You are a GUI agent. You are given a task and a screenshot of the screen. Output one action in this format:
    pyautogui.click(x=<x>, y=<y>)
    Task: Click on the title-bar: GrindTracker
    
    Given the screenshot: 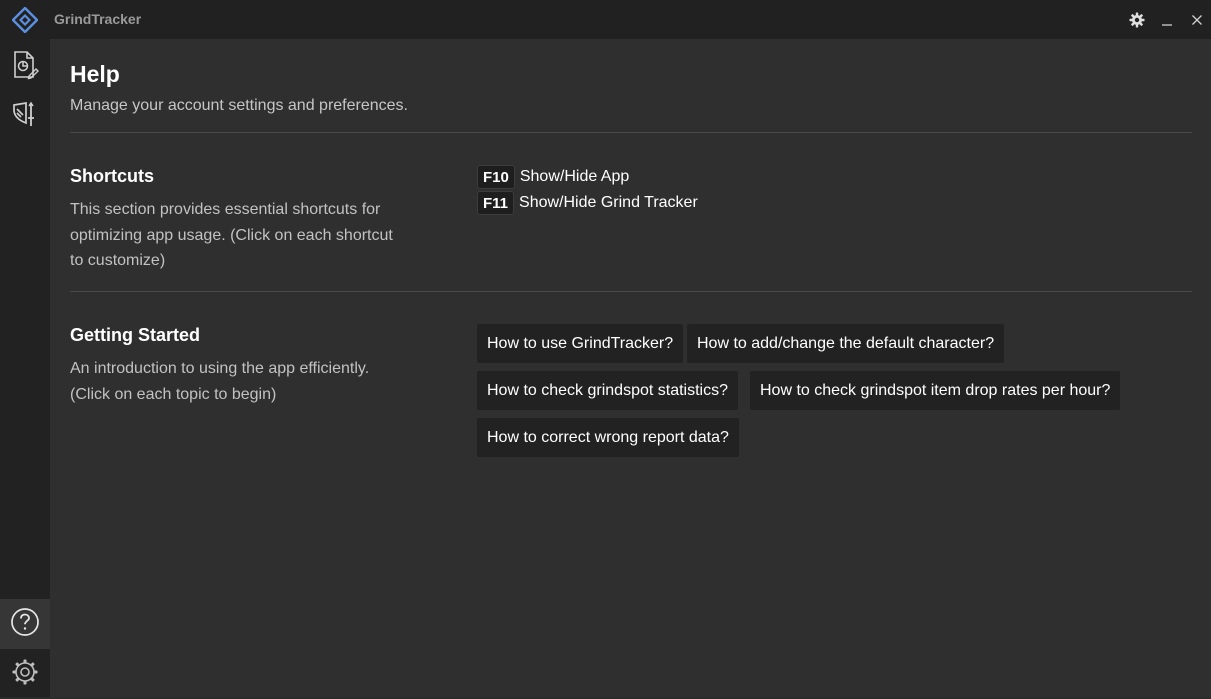 What is the action you would take?
    pyautogui.click(x=605, y=19)
    